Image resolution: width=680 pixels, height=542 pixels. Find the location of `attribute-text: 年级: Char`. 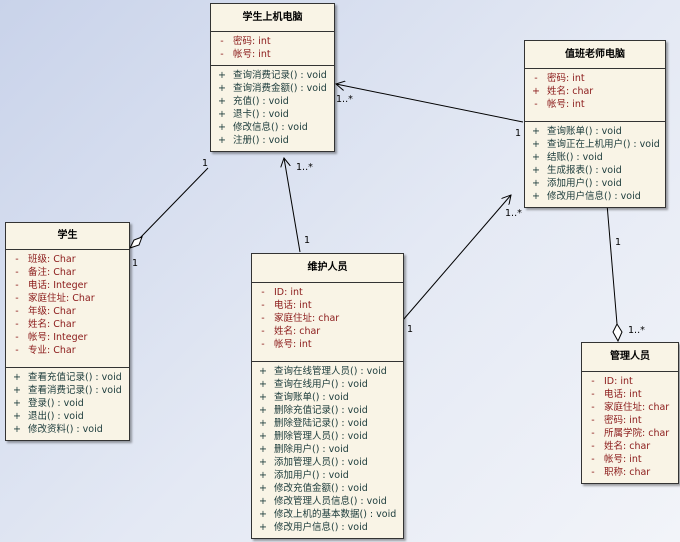

attribute-text: 年级: Char is located at coordinates (52, 311).